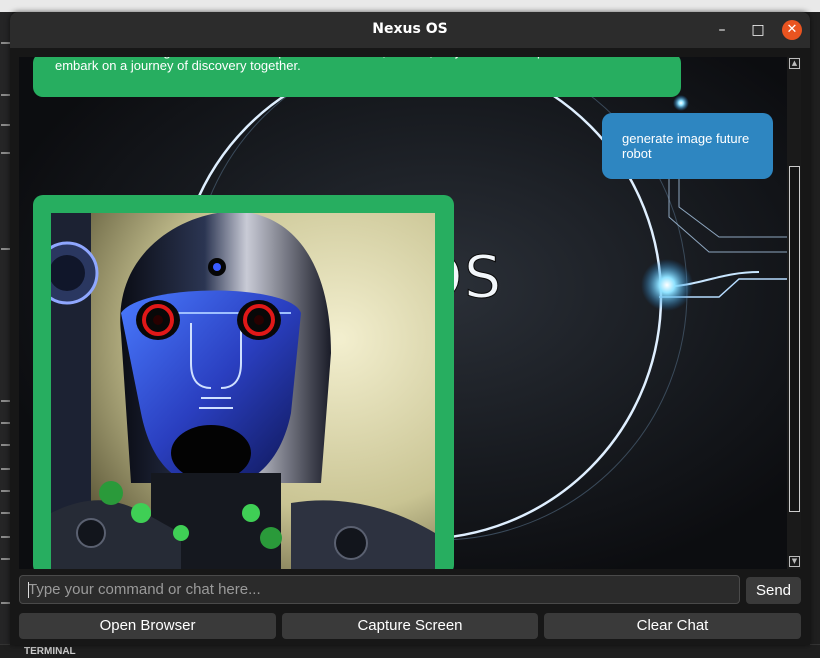 The height and width of the screenshot is (658, 820). I want to click on text-cursor, so click(28, 590).